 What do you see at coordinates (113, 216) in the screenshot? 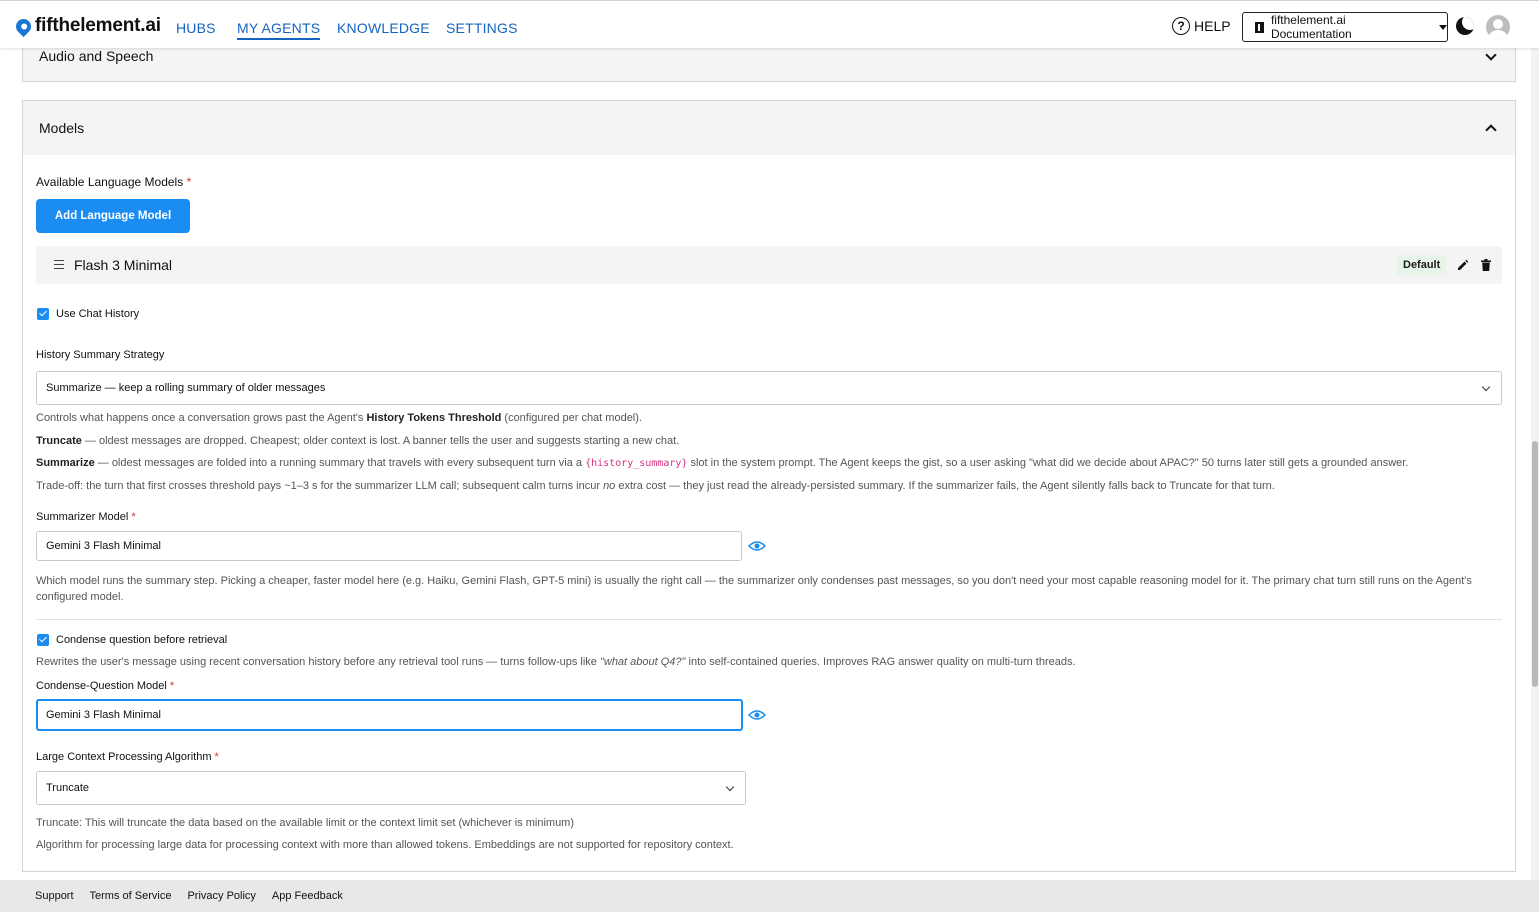
I see `add-language-model-button: Add Language Model` at bounding box center [113, 216].